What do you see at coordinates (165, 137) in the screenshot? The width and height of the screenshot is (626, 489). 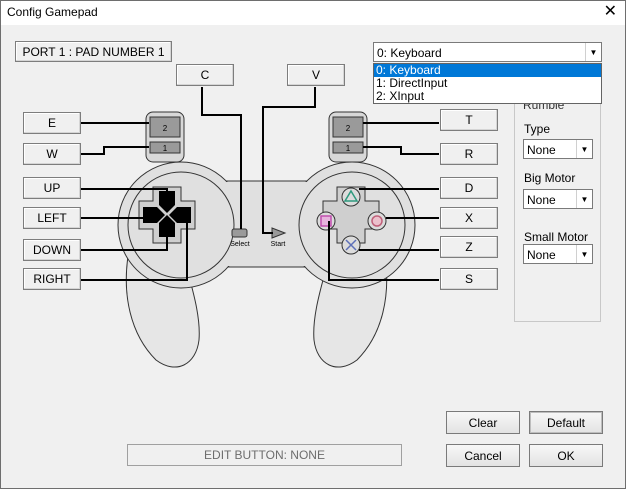 I see `left-shoulder-buttons: 2 1` at bounding box center [165, 137].